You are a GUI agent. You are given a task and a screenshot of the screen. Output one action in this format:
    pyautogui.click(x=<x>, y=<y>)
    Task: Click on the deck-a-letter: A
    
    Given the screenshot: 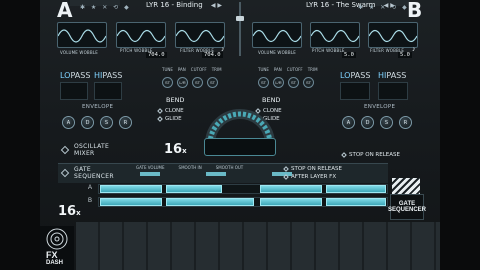 What is the action you would take?
    pyautogui.click(x=65, y=11)
    